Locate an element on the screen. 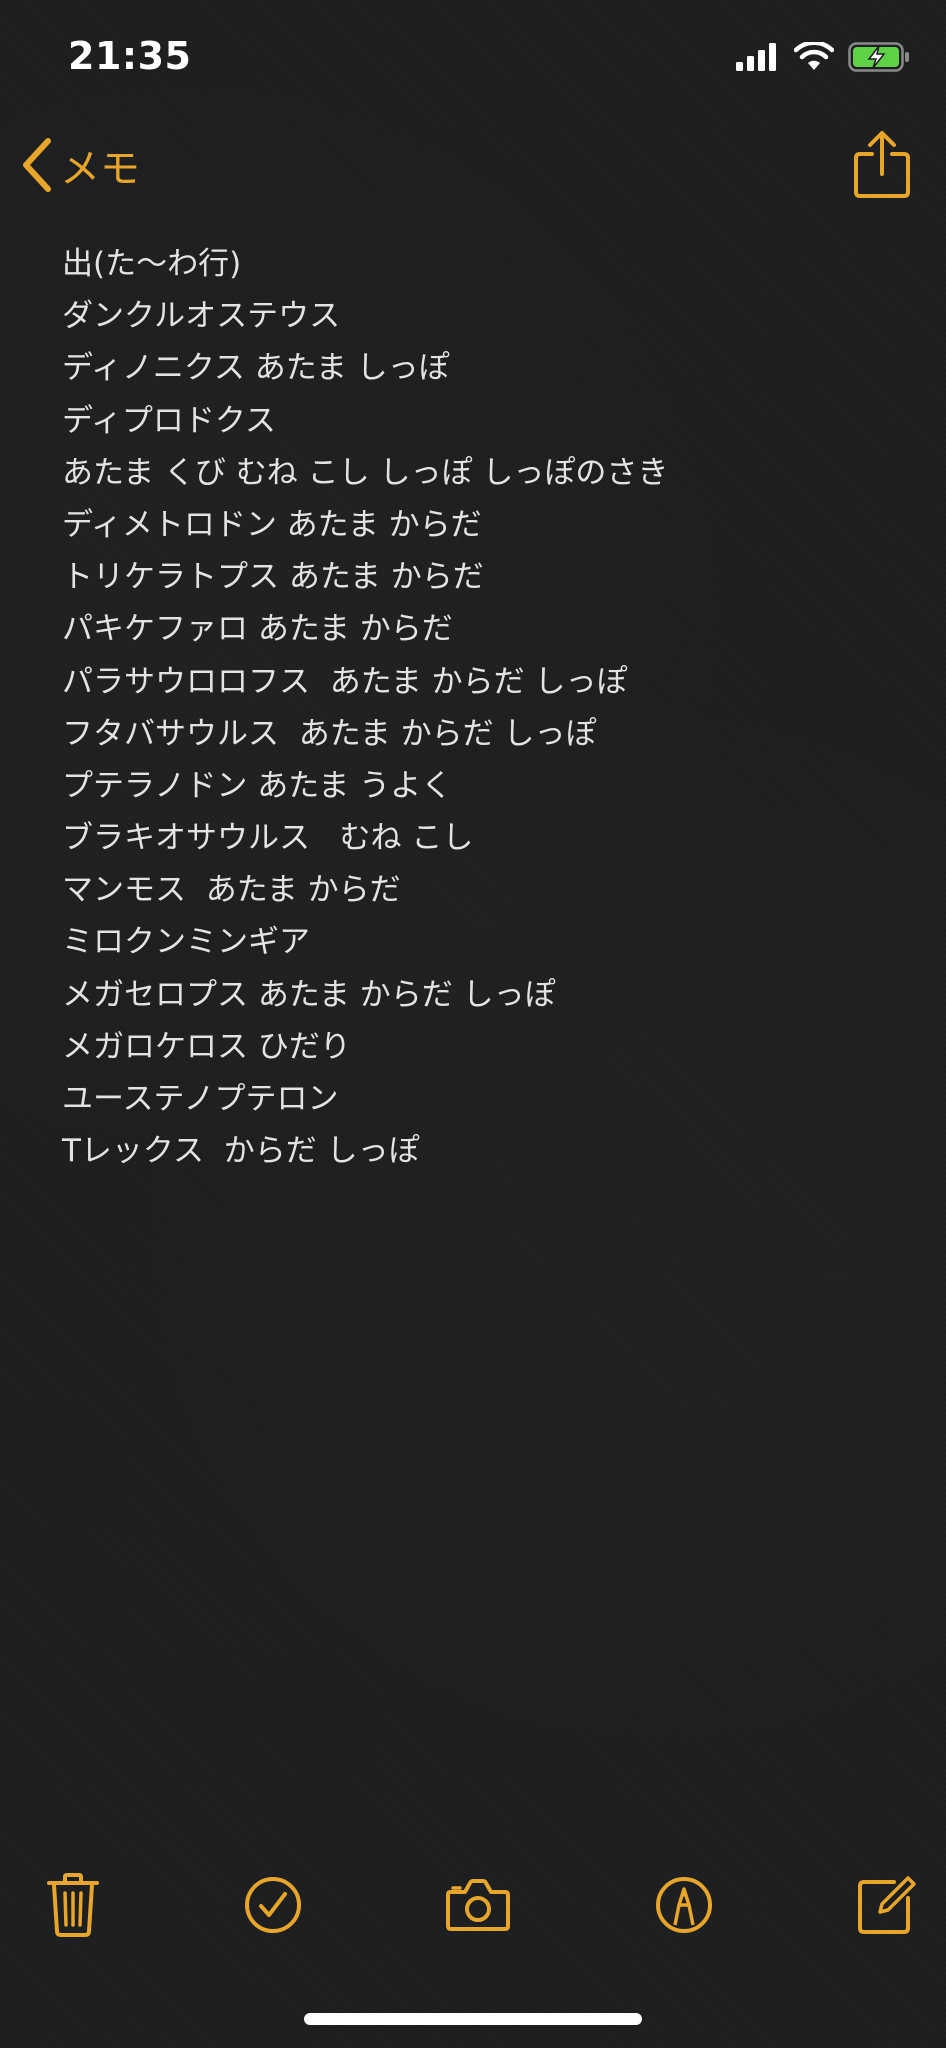 Image resolution: width=946 pixels, height=2048 pixels. camera-button is located at coordinates (478, 1905).